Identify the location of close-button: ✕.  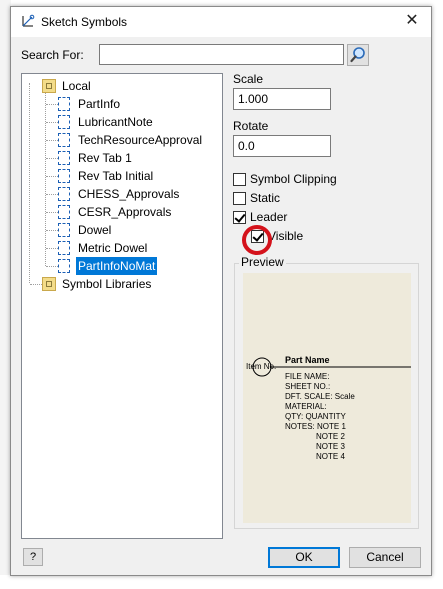
(412, 21).